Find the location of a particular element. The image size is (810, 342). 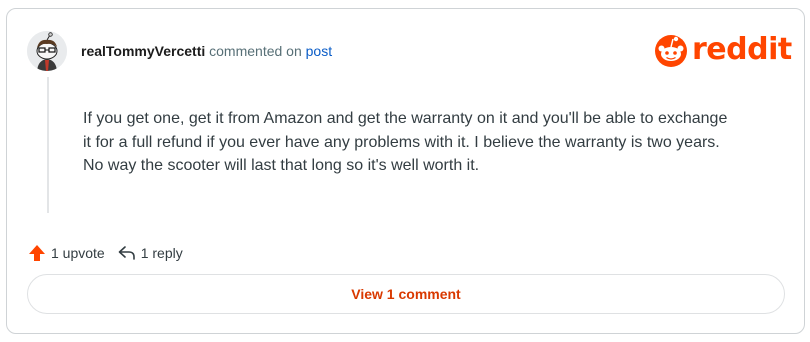

reddit-logo: reddit is located at coordinates (723, 50).